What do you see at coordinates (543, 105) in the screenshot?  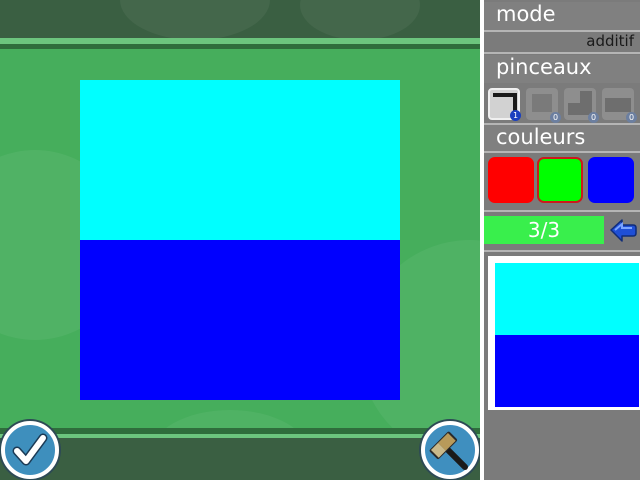 I see `brush-slot-2: 0` at bounding box center [543, 105].